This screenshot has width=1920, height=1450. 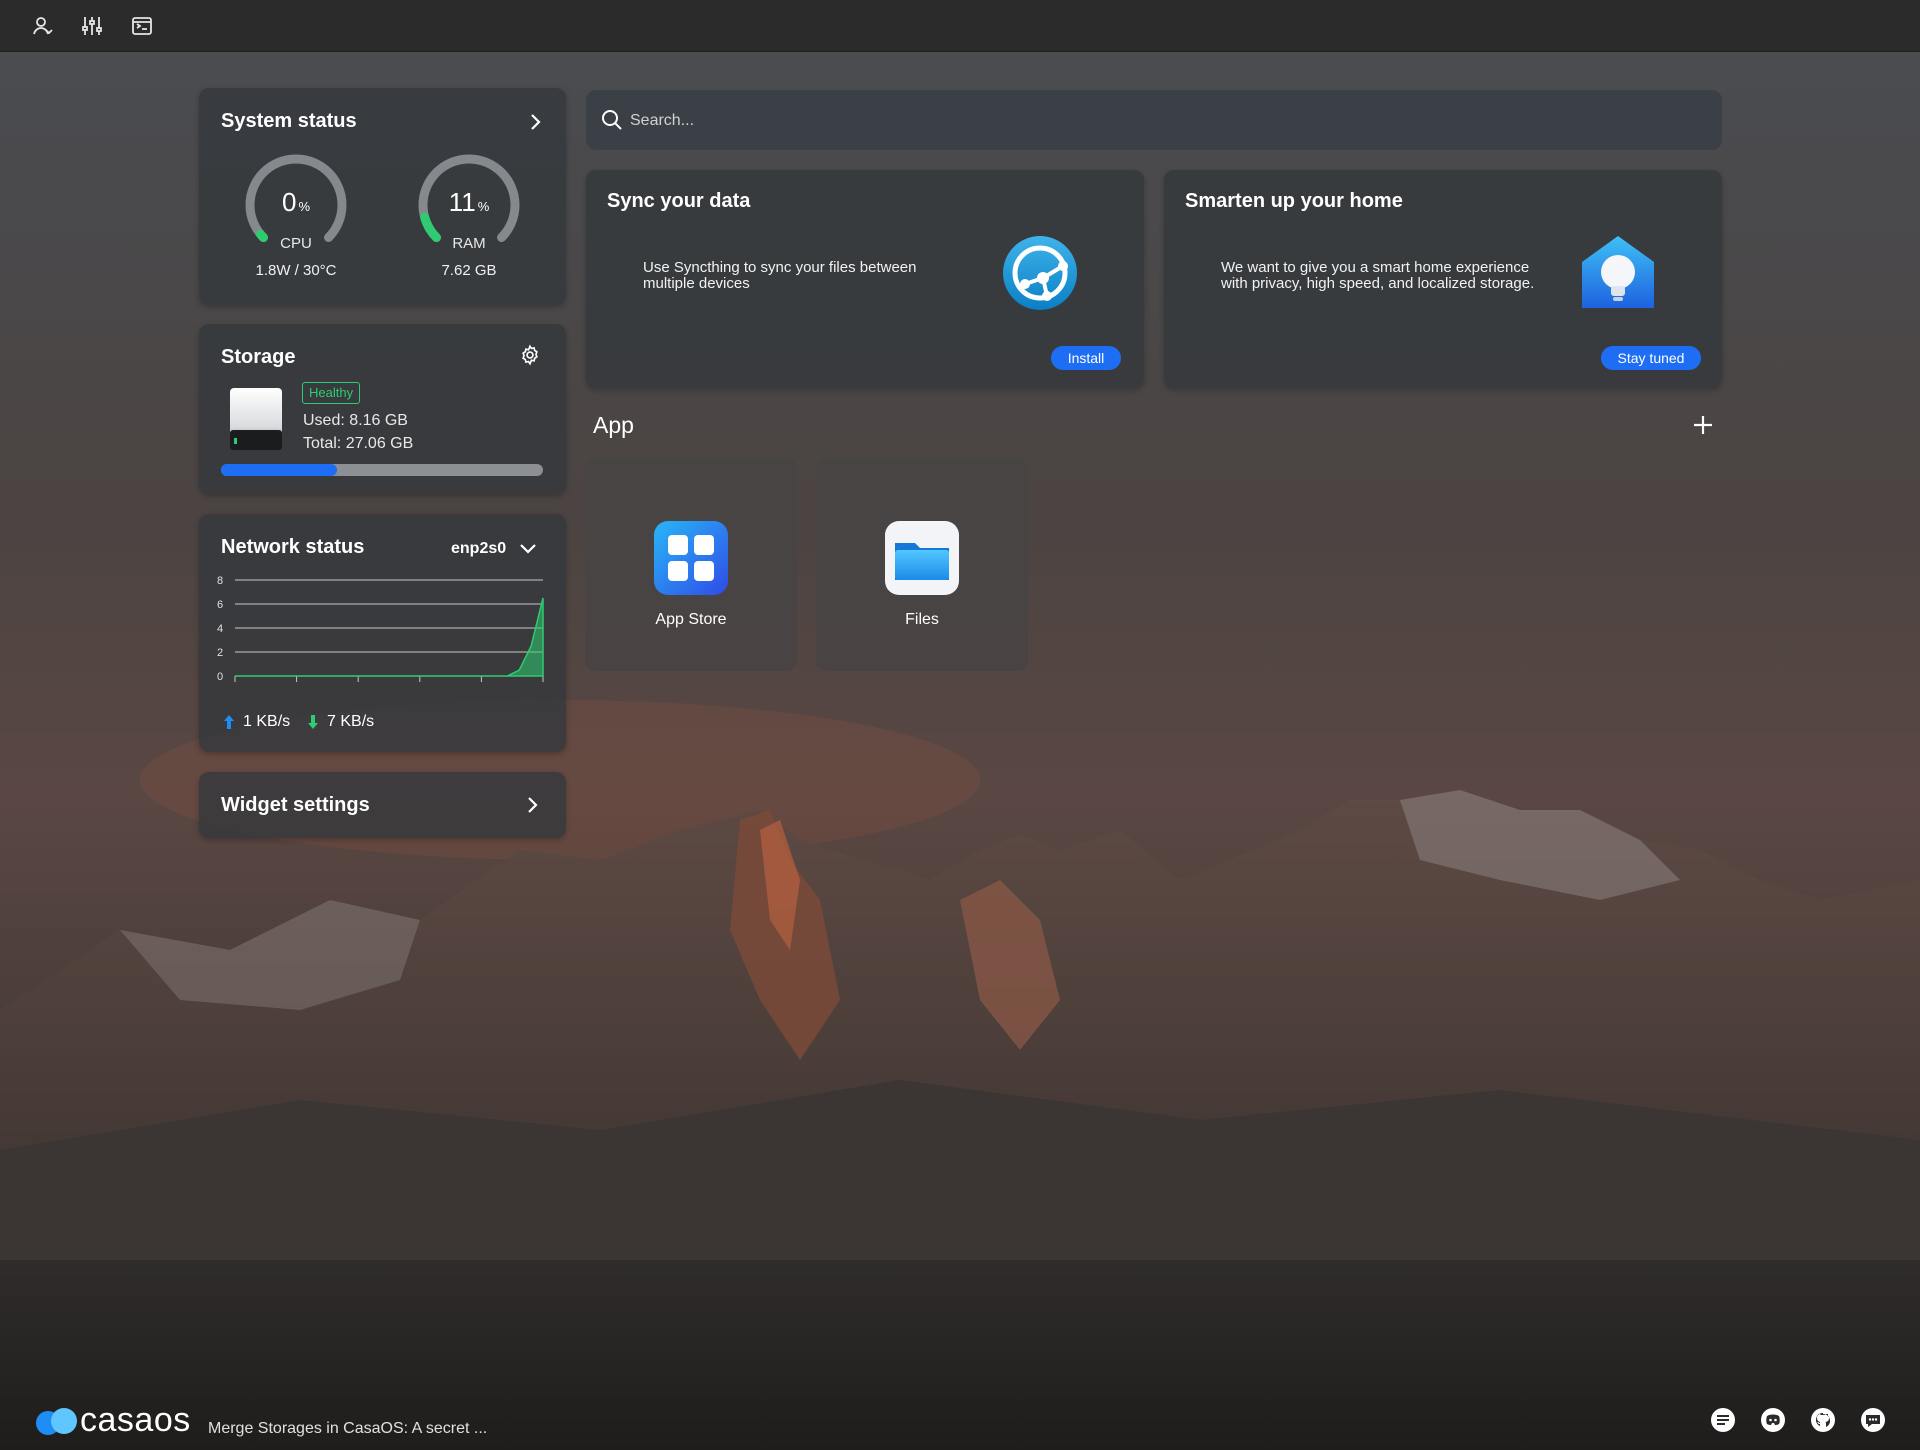 What do you see at coordinates (691, 558) in the screenshot?
I see `app-store-icon` at bounding box center [691, 558].